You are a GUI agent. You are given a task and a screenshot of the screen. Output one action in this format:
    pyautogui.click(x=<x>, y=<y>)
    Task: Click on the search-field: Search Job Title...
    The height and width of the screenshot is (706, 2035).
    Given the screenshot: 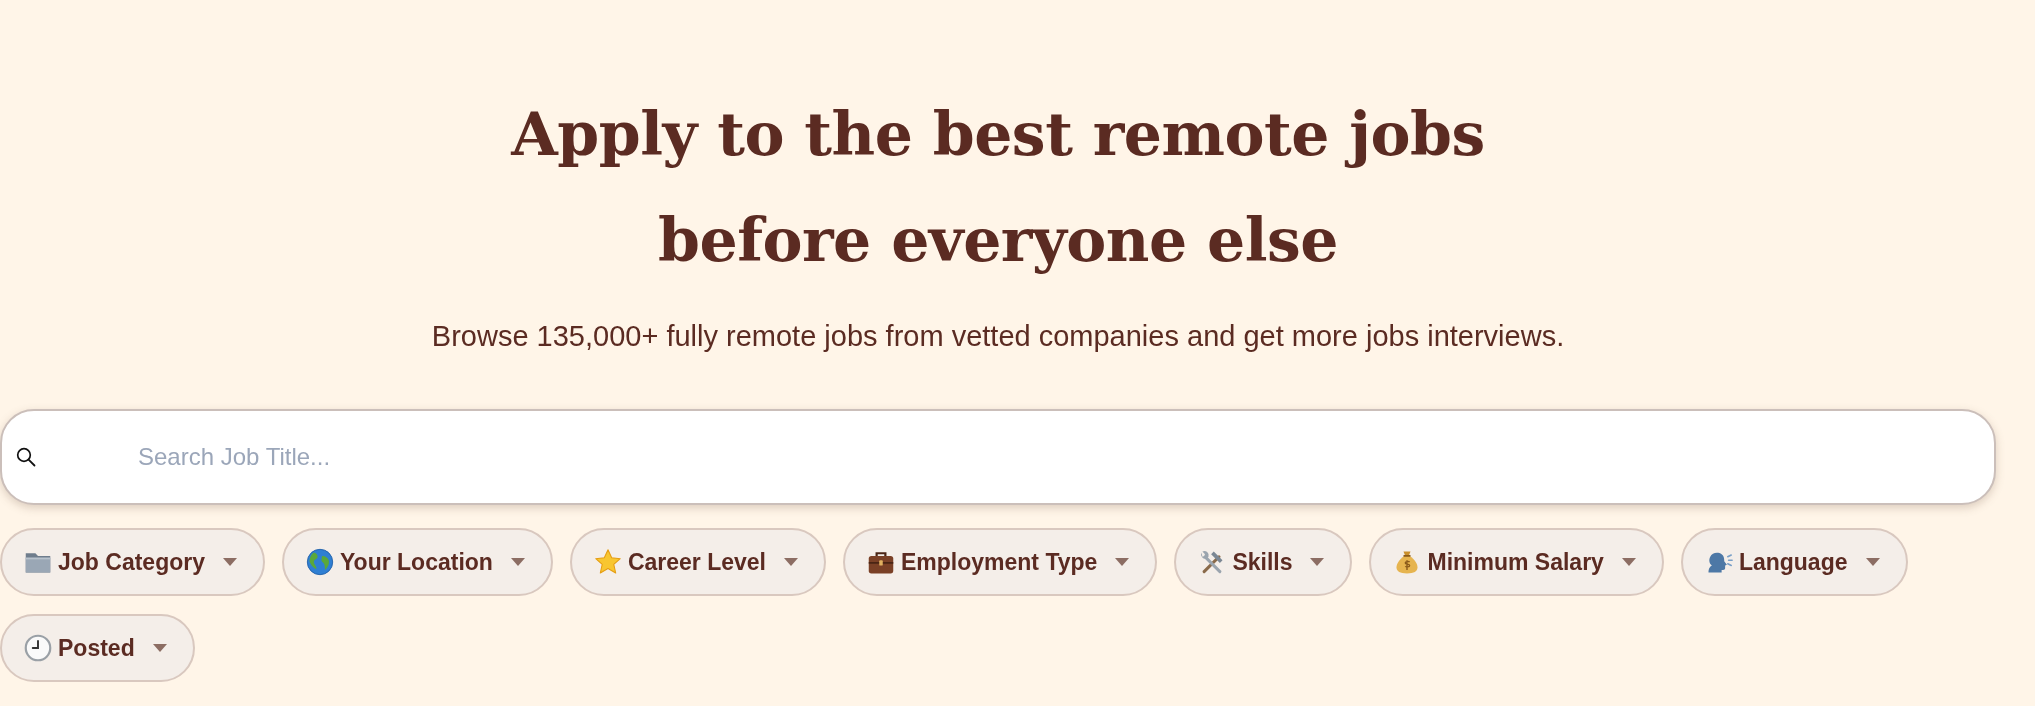 What is the action you would take?
    pyautogui.click(x=998, y=457)
    